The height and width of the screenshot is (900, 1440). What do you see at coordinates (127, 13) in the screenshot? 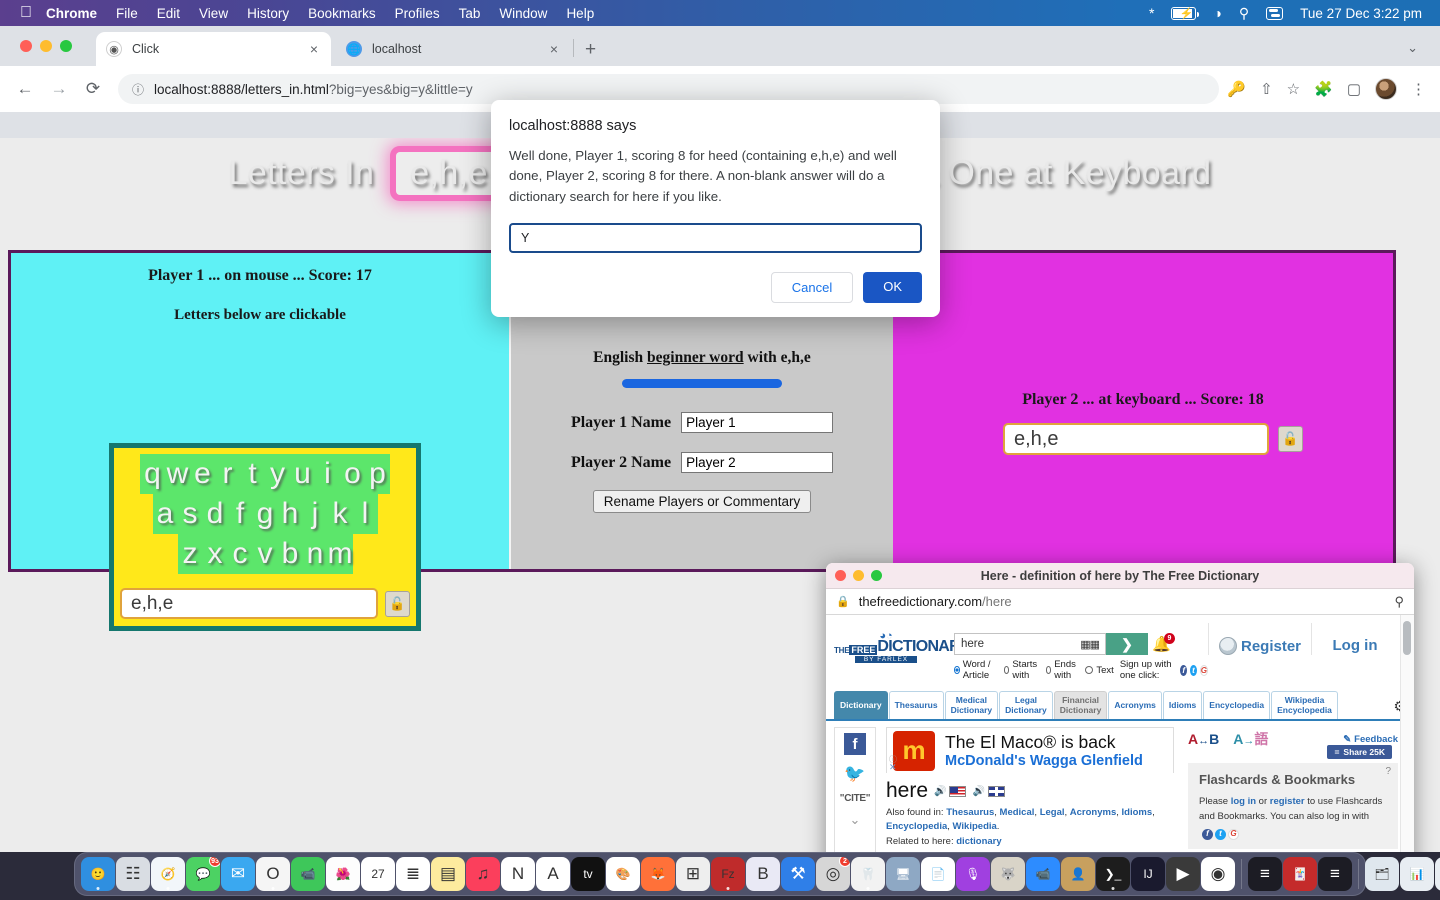
I see `menu-file: File` at bounding box center [127, 13].